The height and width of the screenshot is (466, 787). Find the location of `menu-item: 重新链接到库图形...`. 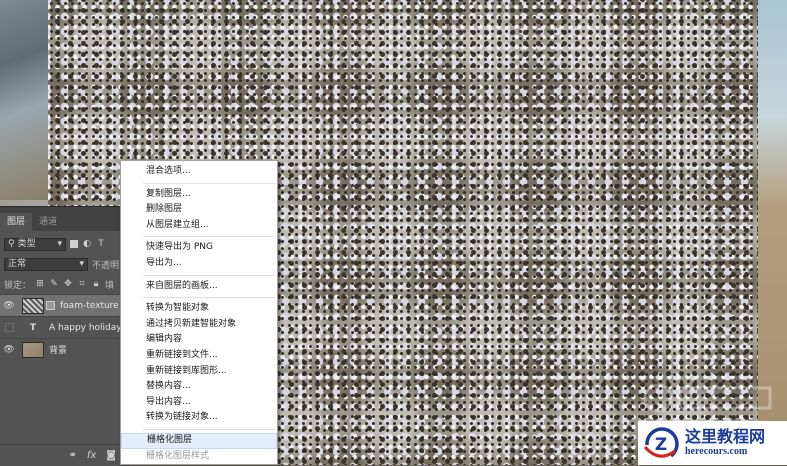

menu-item: 重新链接到库图形... is located at coordinates (199, 372).